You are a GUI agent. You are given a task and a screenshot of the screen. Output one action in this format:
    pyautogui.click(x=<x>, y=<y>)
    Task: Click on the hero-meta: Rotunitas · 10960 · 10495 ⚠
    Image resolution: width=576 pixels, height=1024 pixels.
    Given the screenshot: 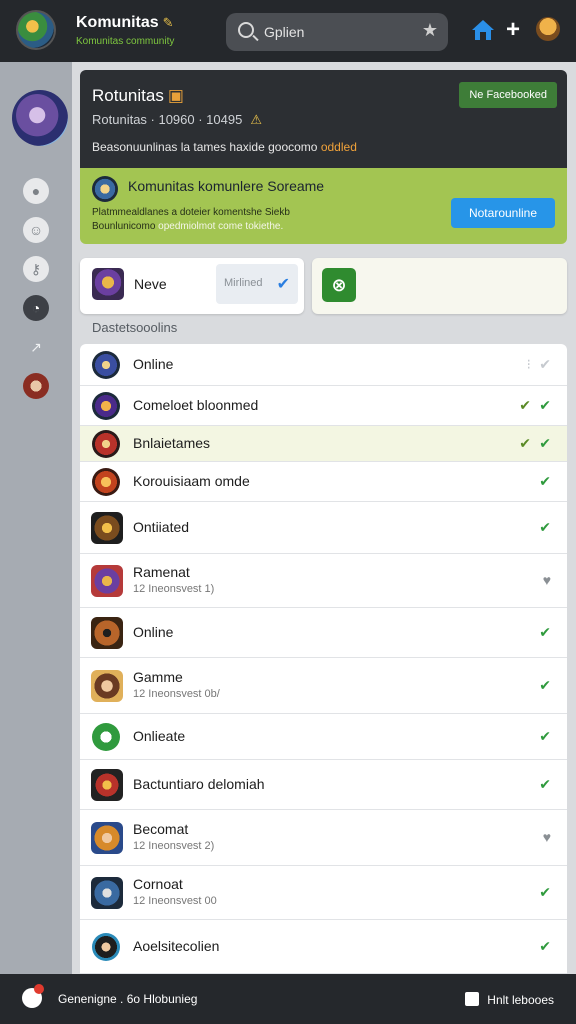 What is the action you would take?
    pyautogui.click(x=177, y=120)
    